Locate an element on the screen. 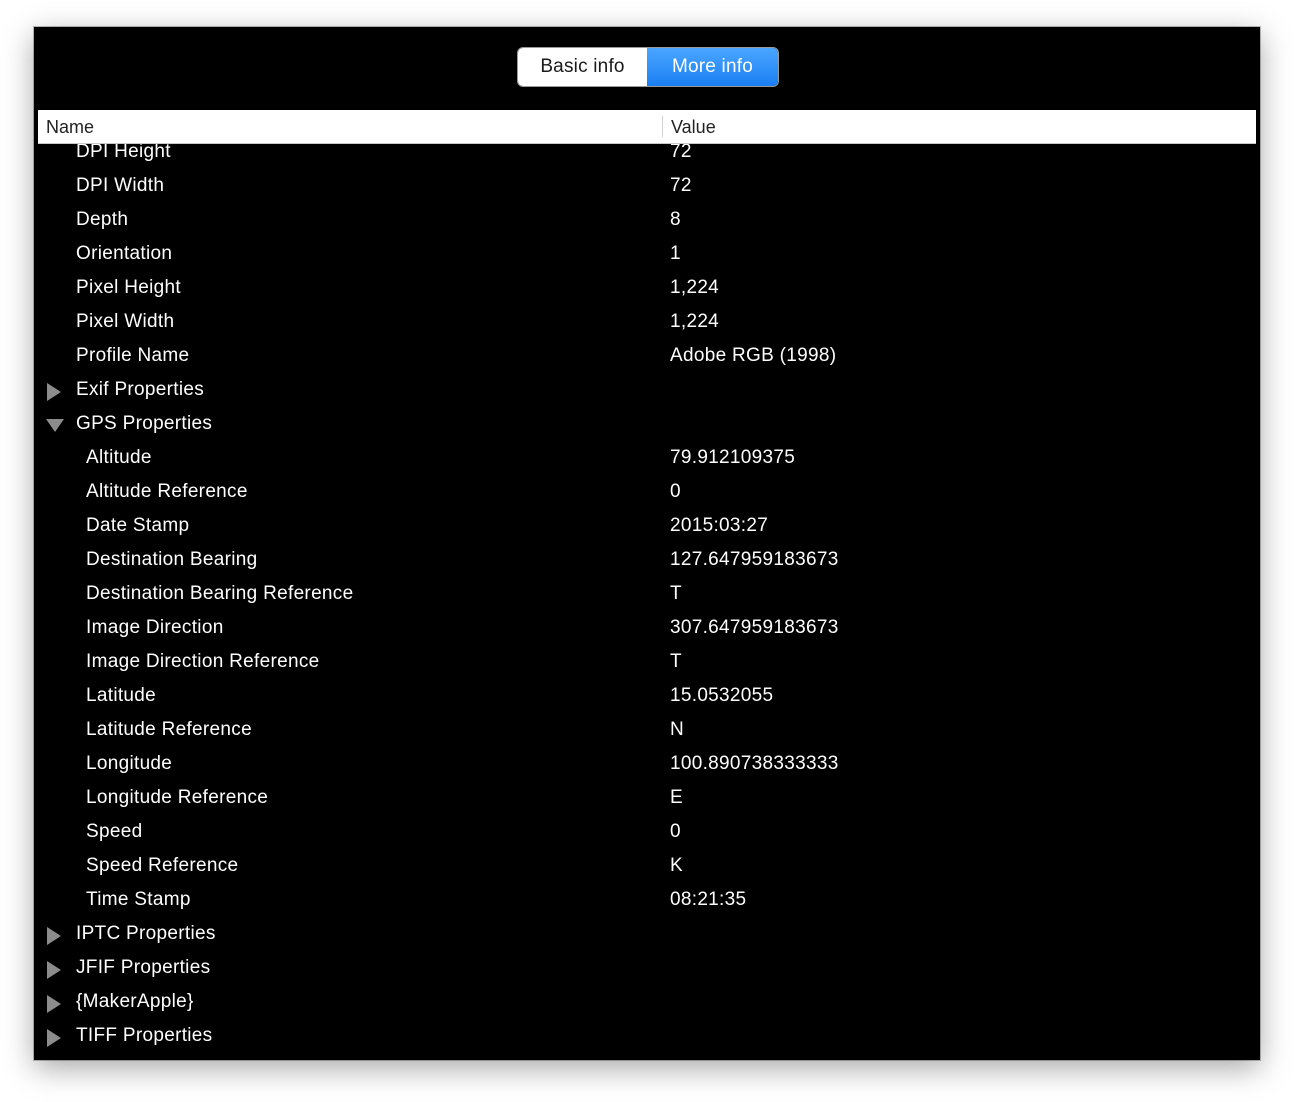  info-segmented-control: Basic info More info is located at coordinates (648, 67).